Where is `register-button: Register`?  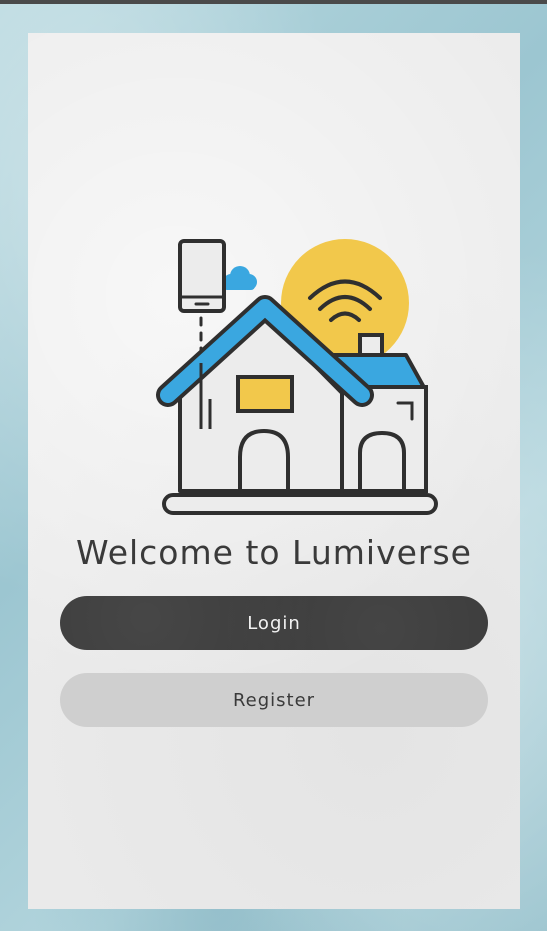 register-button: Register is located at coordinates (274, 700).